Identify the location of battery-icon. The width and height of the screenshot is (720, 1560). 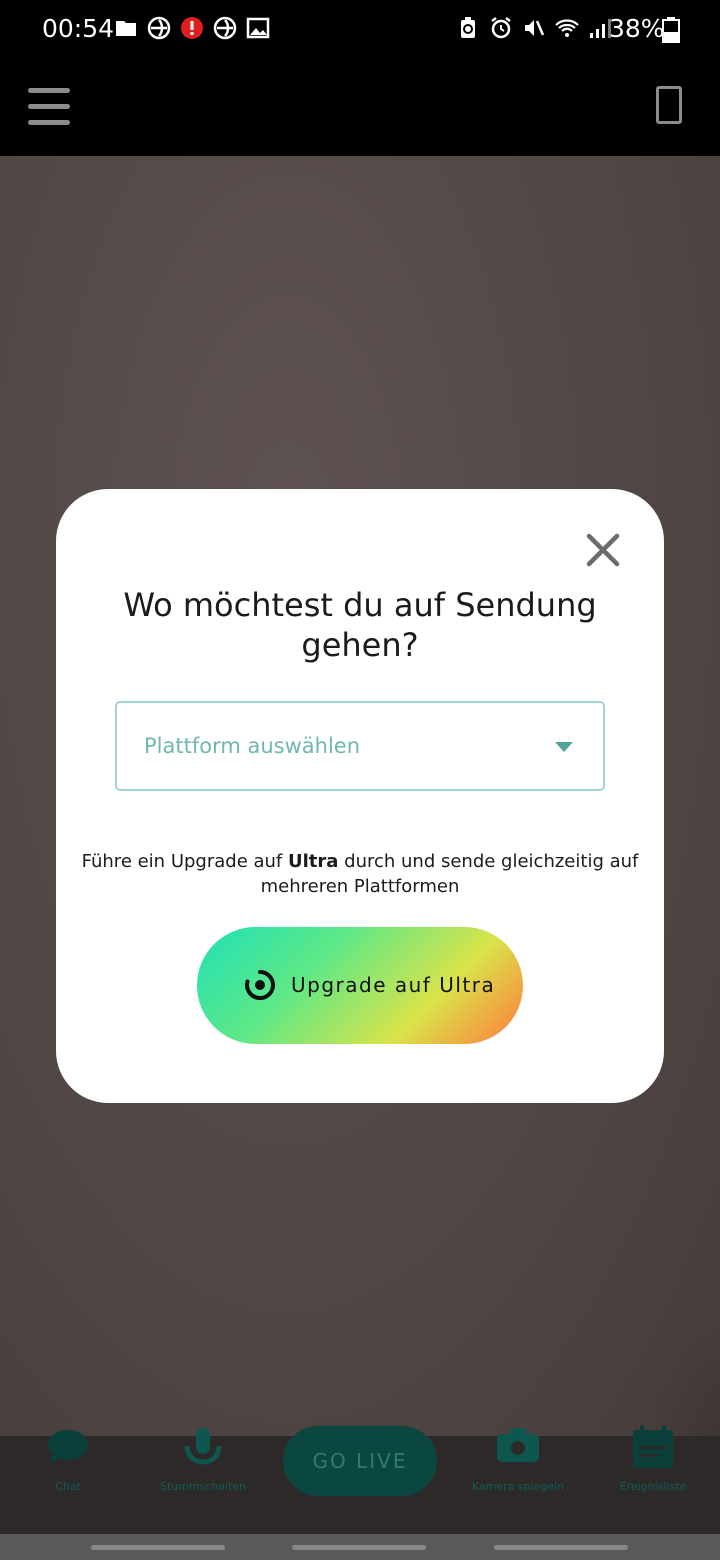
(671, 30).